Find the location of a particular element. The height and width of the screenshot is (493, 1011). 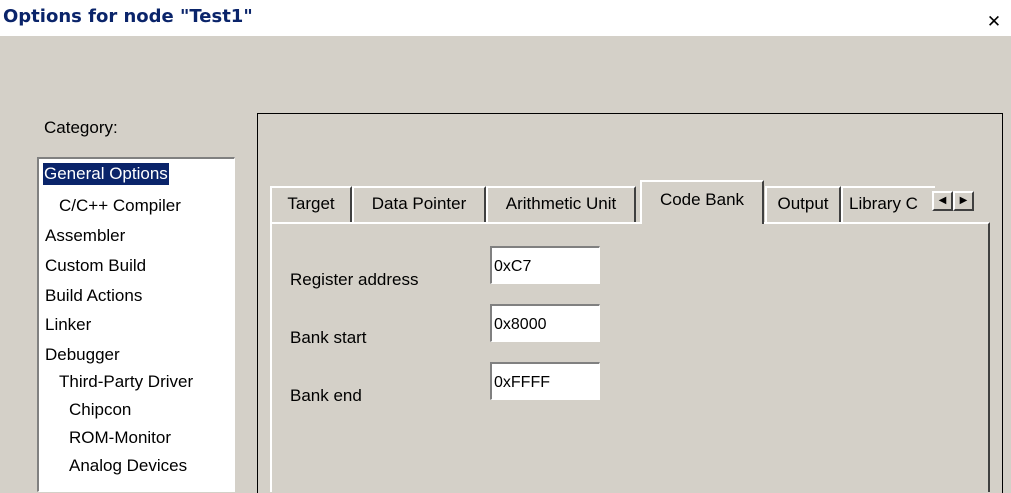

tab-scroll-left-button: ◀ is located at coordinates (942, 201).